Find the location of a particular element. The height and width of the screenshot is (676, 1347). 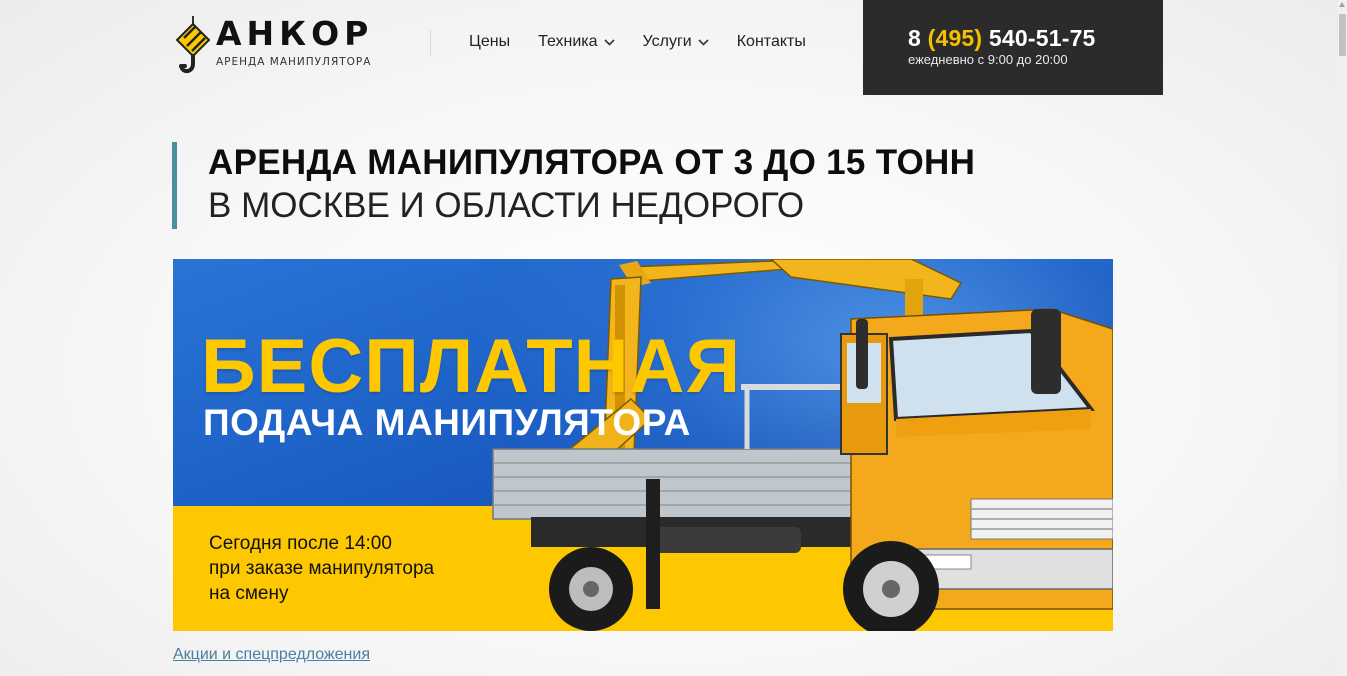

promotions-link: Акции и спецпредложения is located at coordinates (271, 655).